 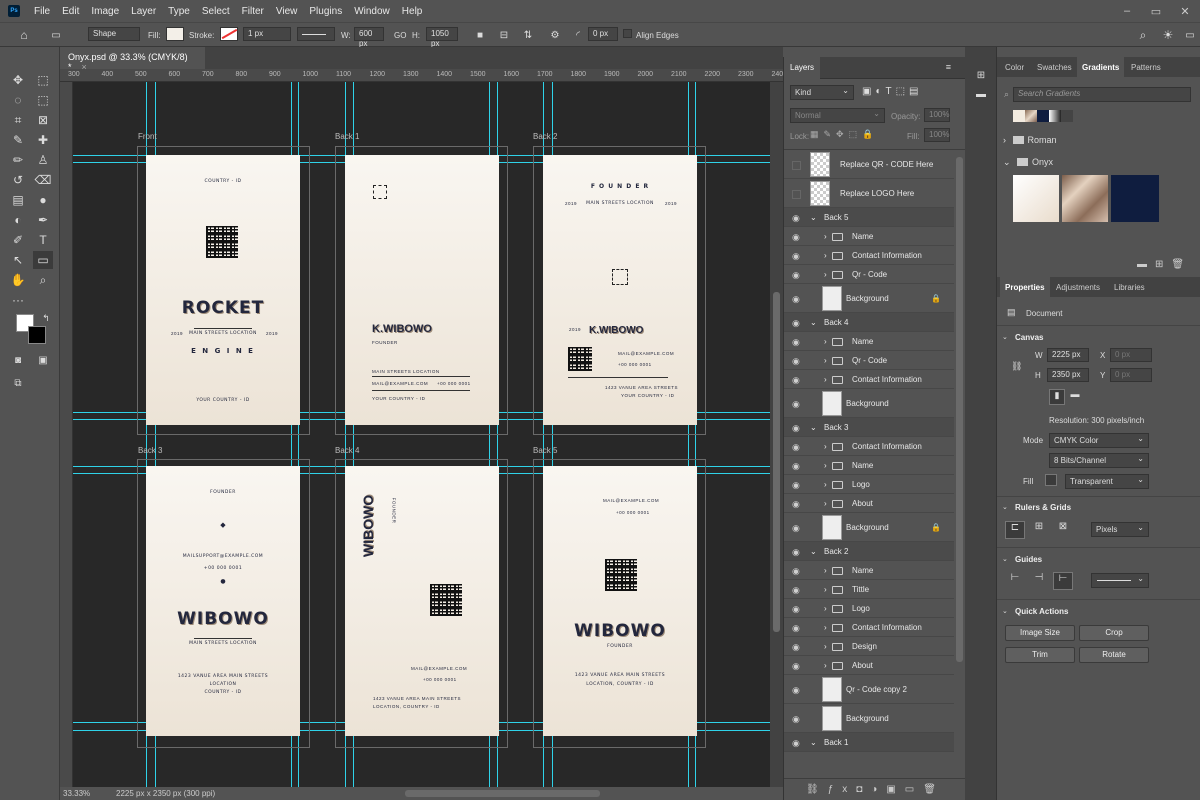 What do you see at coordinates (1143, 35) in the screenshot?
I see `search-icon: ⌕` at bounding box center [1143, 35].